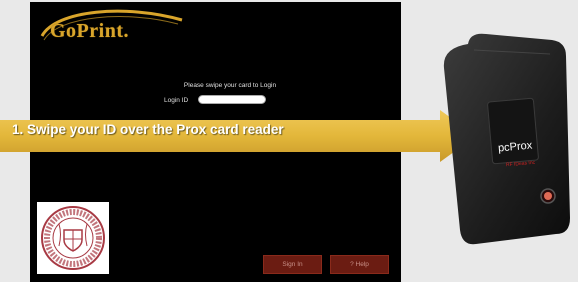  What do you see at coordinates (292, 264) in the screenshot?
I see `sign-in-button: Sign In` at bounding box center [292, 264].